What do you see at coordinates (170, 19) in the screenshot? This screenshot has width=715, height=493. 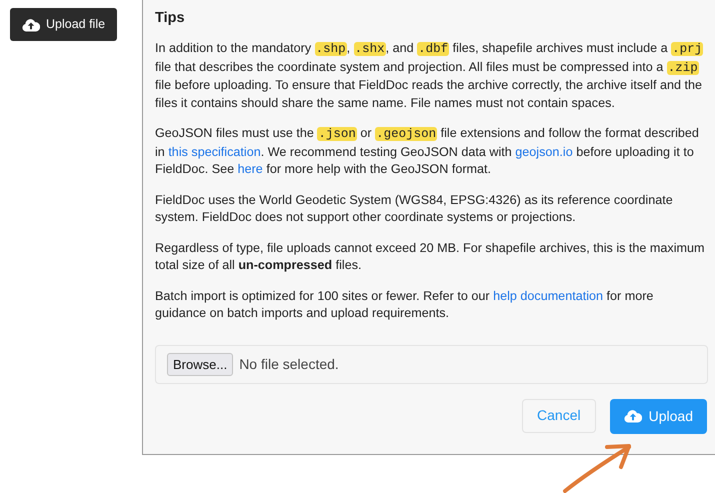 I see `tips-heading: Tips` at bounding box center [170, 19].